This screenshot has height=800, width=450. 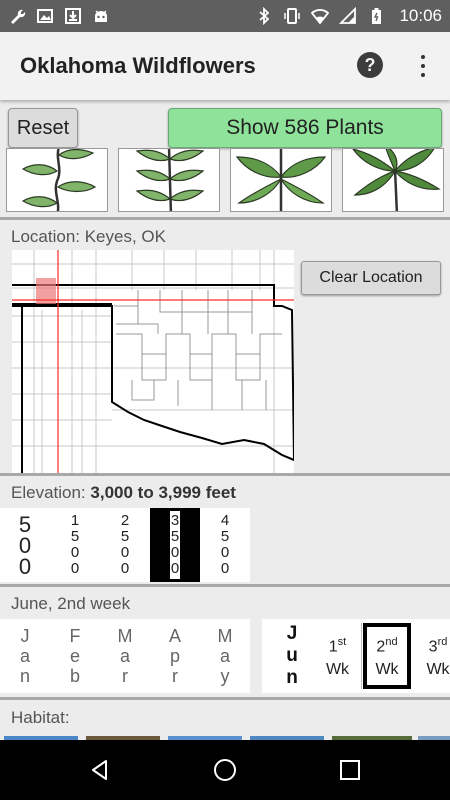 I want to click on elevation-option: 2 5 0 0, so click(x=125, y=545).